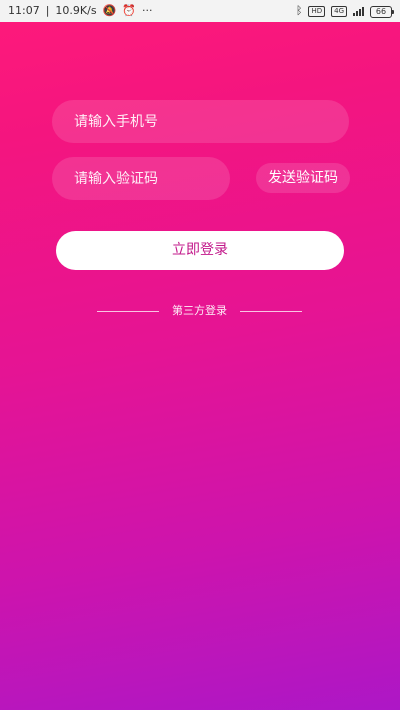  I want to click on third-party-login-label: 第三方登录, so click(199, 310).